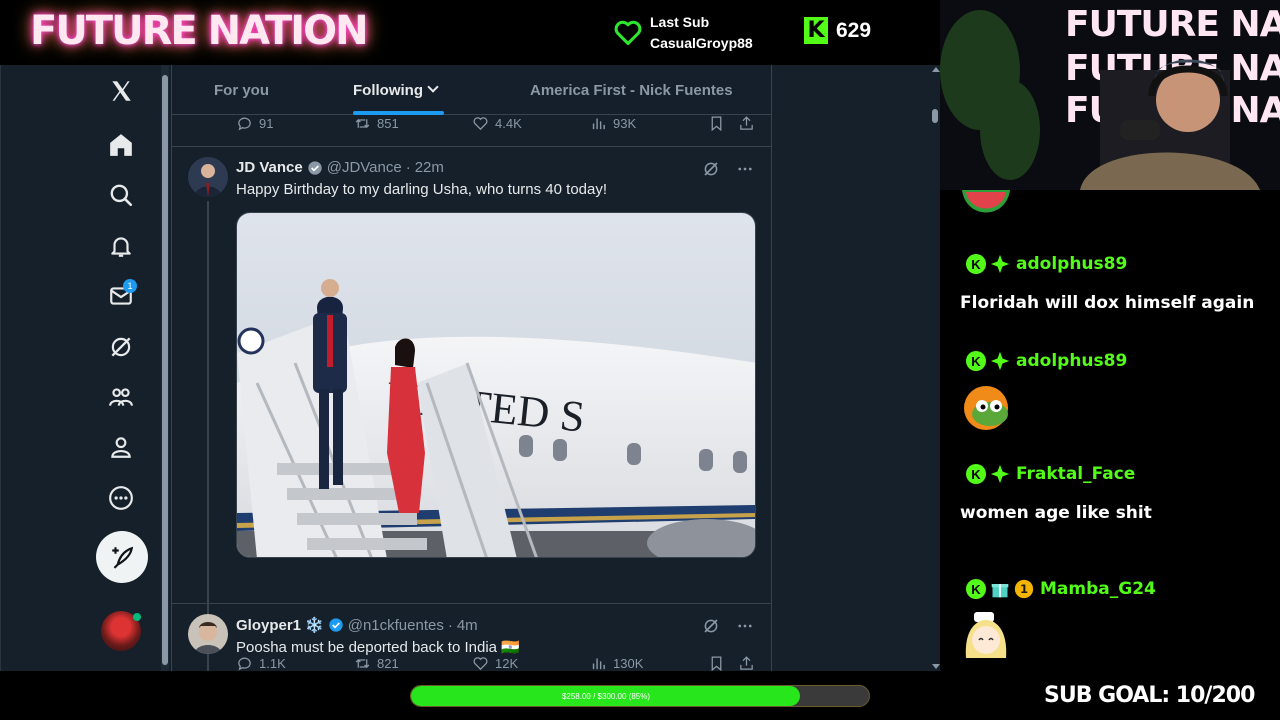  What do you see at coordinates (1000, 591) in the screenshot?
I see `gift-icon` at bounding box center [1000, 591].